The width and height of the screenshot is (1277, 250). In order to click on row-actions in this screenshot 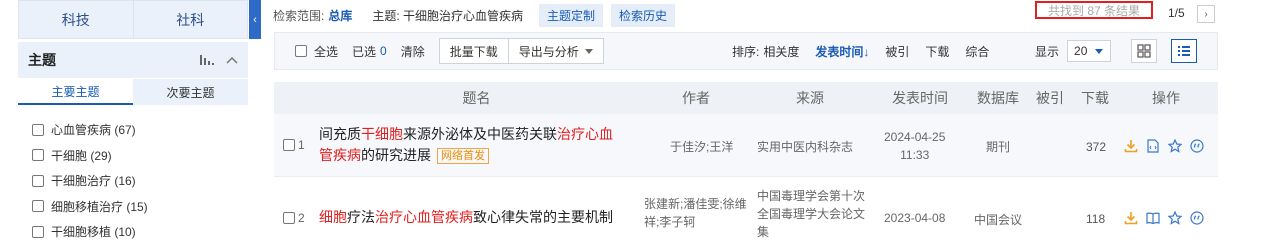, I will do `click(1164, 146)`.